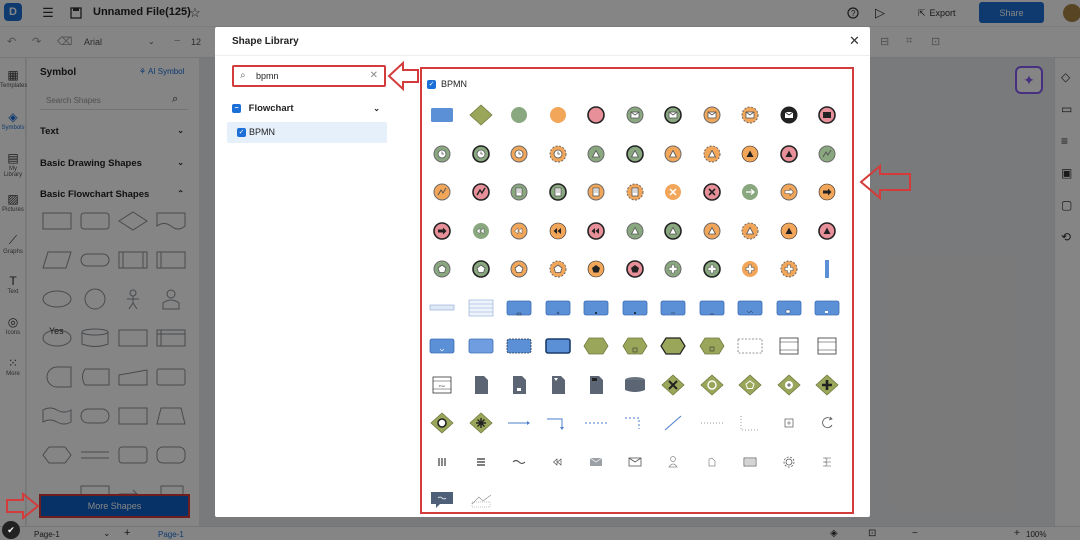 Image resolution: width=1080 pixels, height=540 pixels. Describe the element at coordinates (635, 385) in the screenshot. I see `bpmn-shape-r8-c6` at that location.